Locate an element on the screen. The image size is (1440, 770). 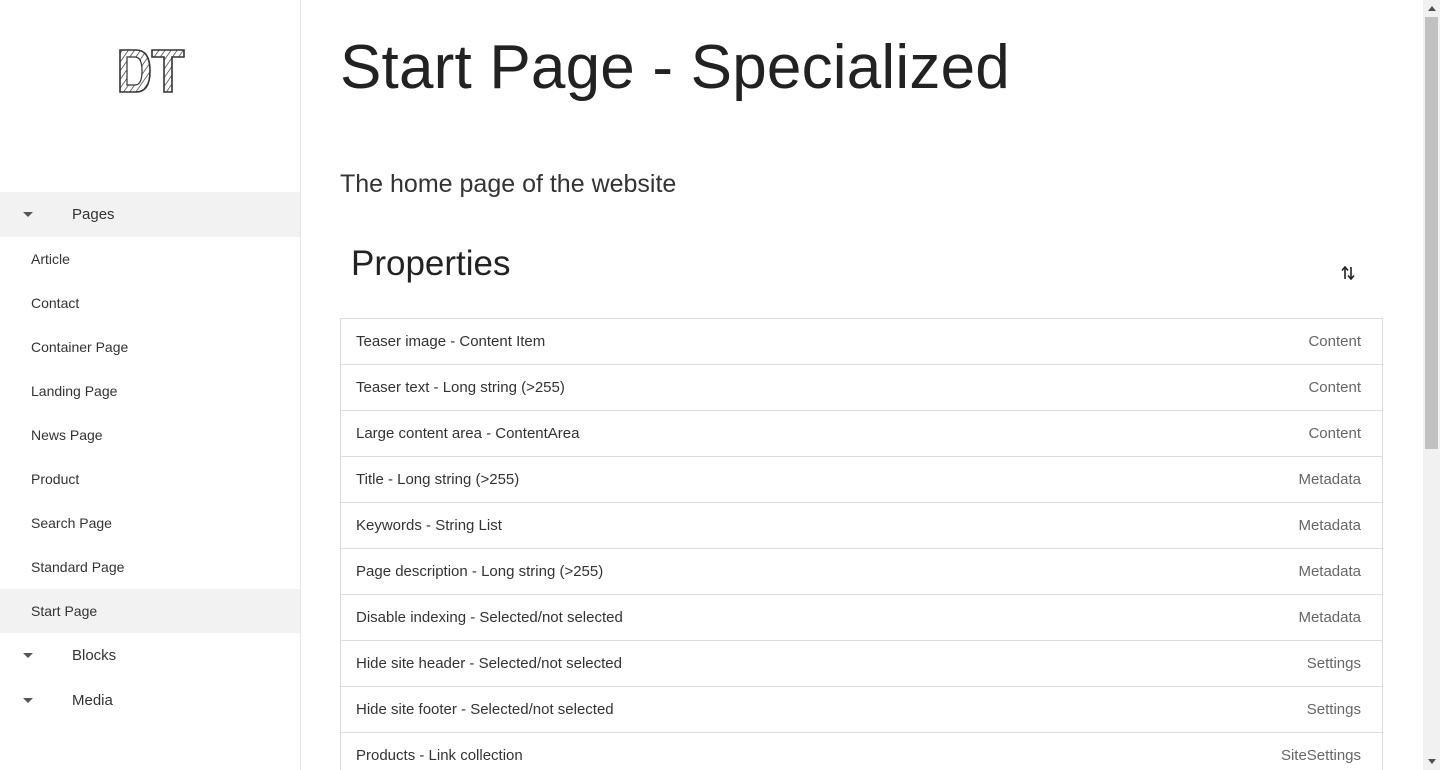
nav-group-media: Media is located at coordinates (150, 700).